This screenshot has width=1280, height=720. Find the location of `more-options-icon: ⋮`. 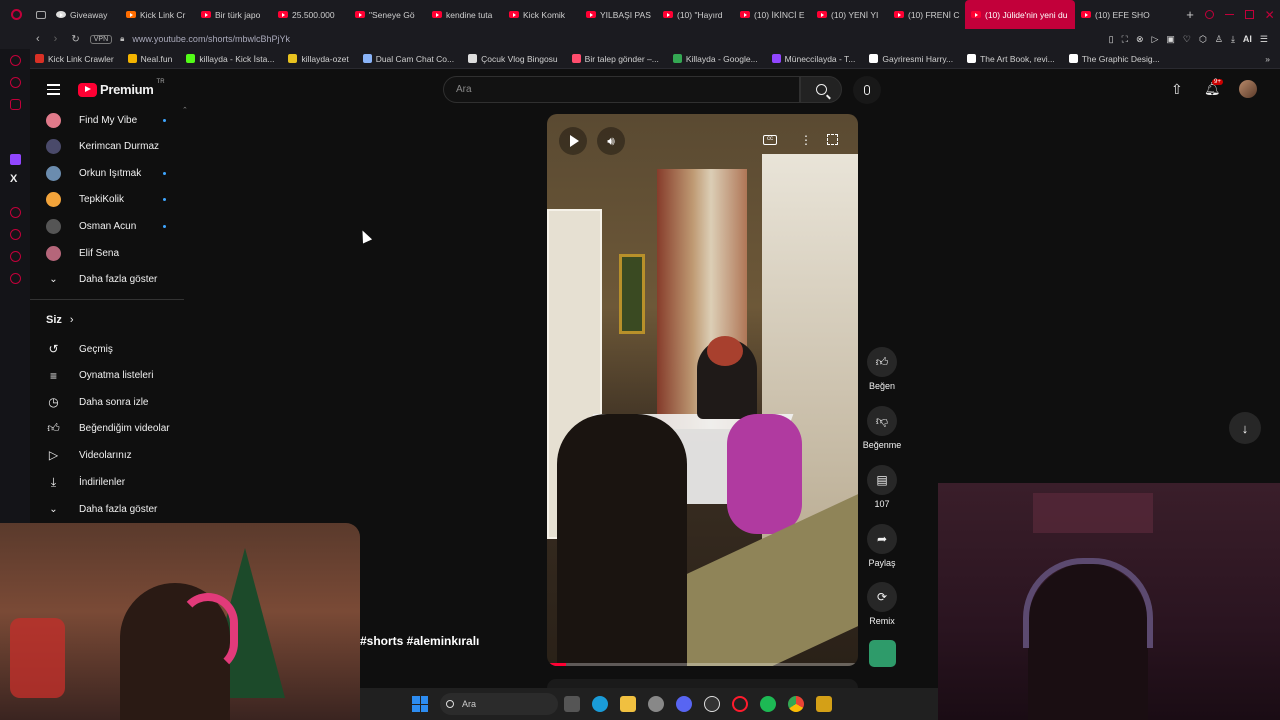

more-options-icon: ⋮ is located at coordinates (806, 140).